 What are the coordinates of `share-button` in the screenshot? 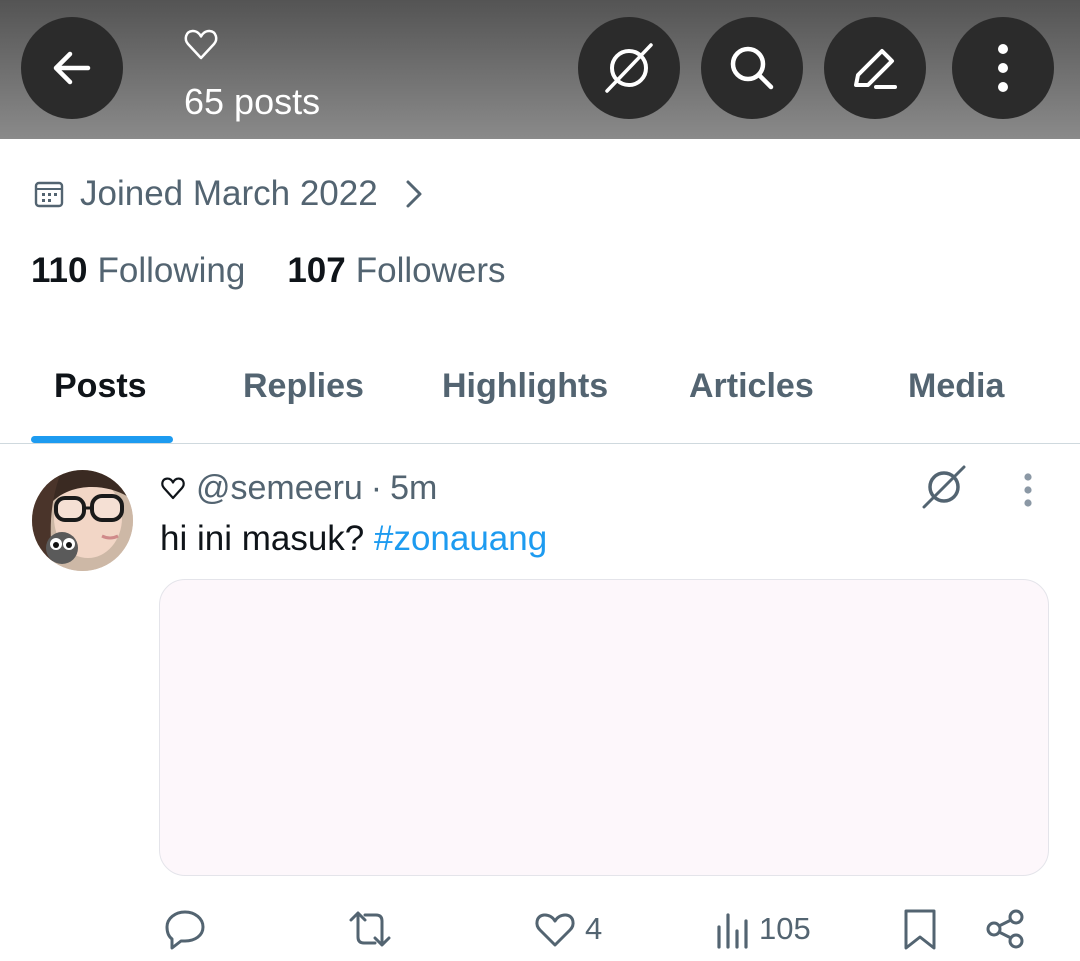 It's located at (1005, 929).